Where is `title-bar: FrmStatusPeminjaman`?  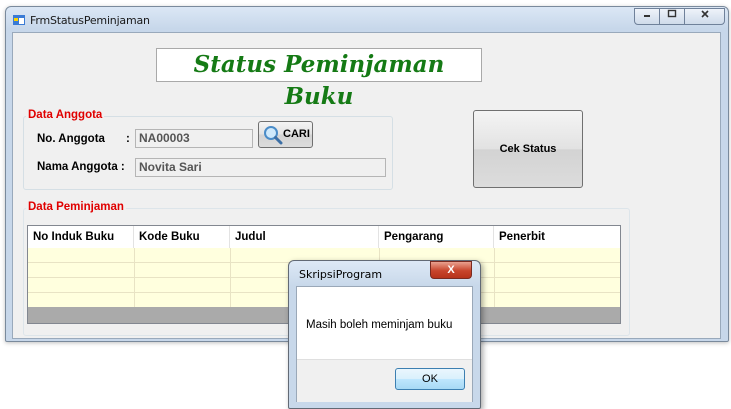
title-bar: FrmStatusPeminjaman is located at coordinates (367, 20).